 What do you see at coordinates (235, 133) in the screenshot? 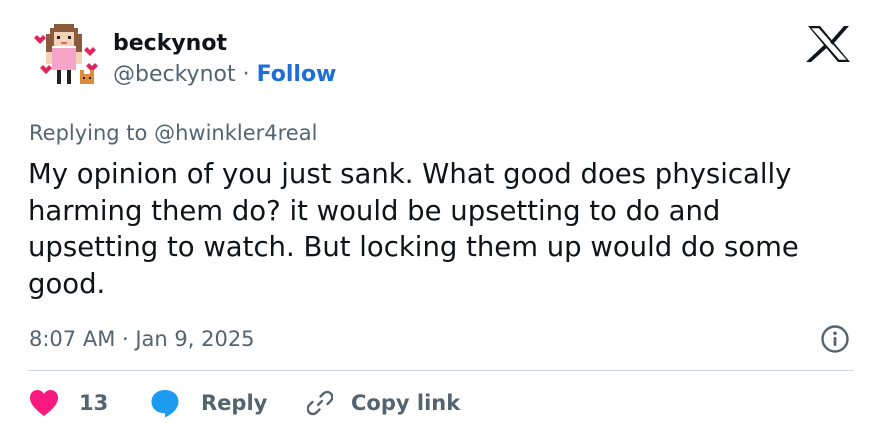
I see `replying-target-link: @hwinkler4real` at bounding box center [235, 133].